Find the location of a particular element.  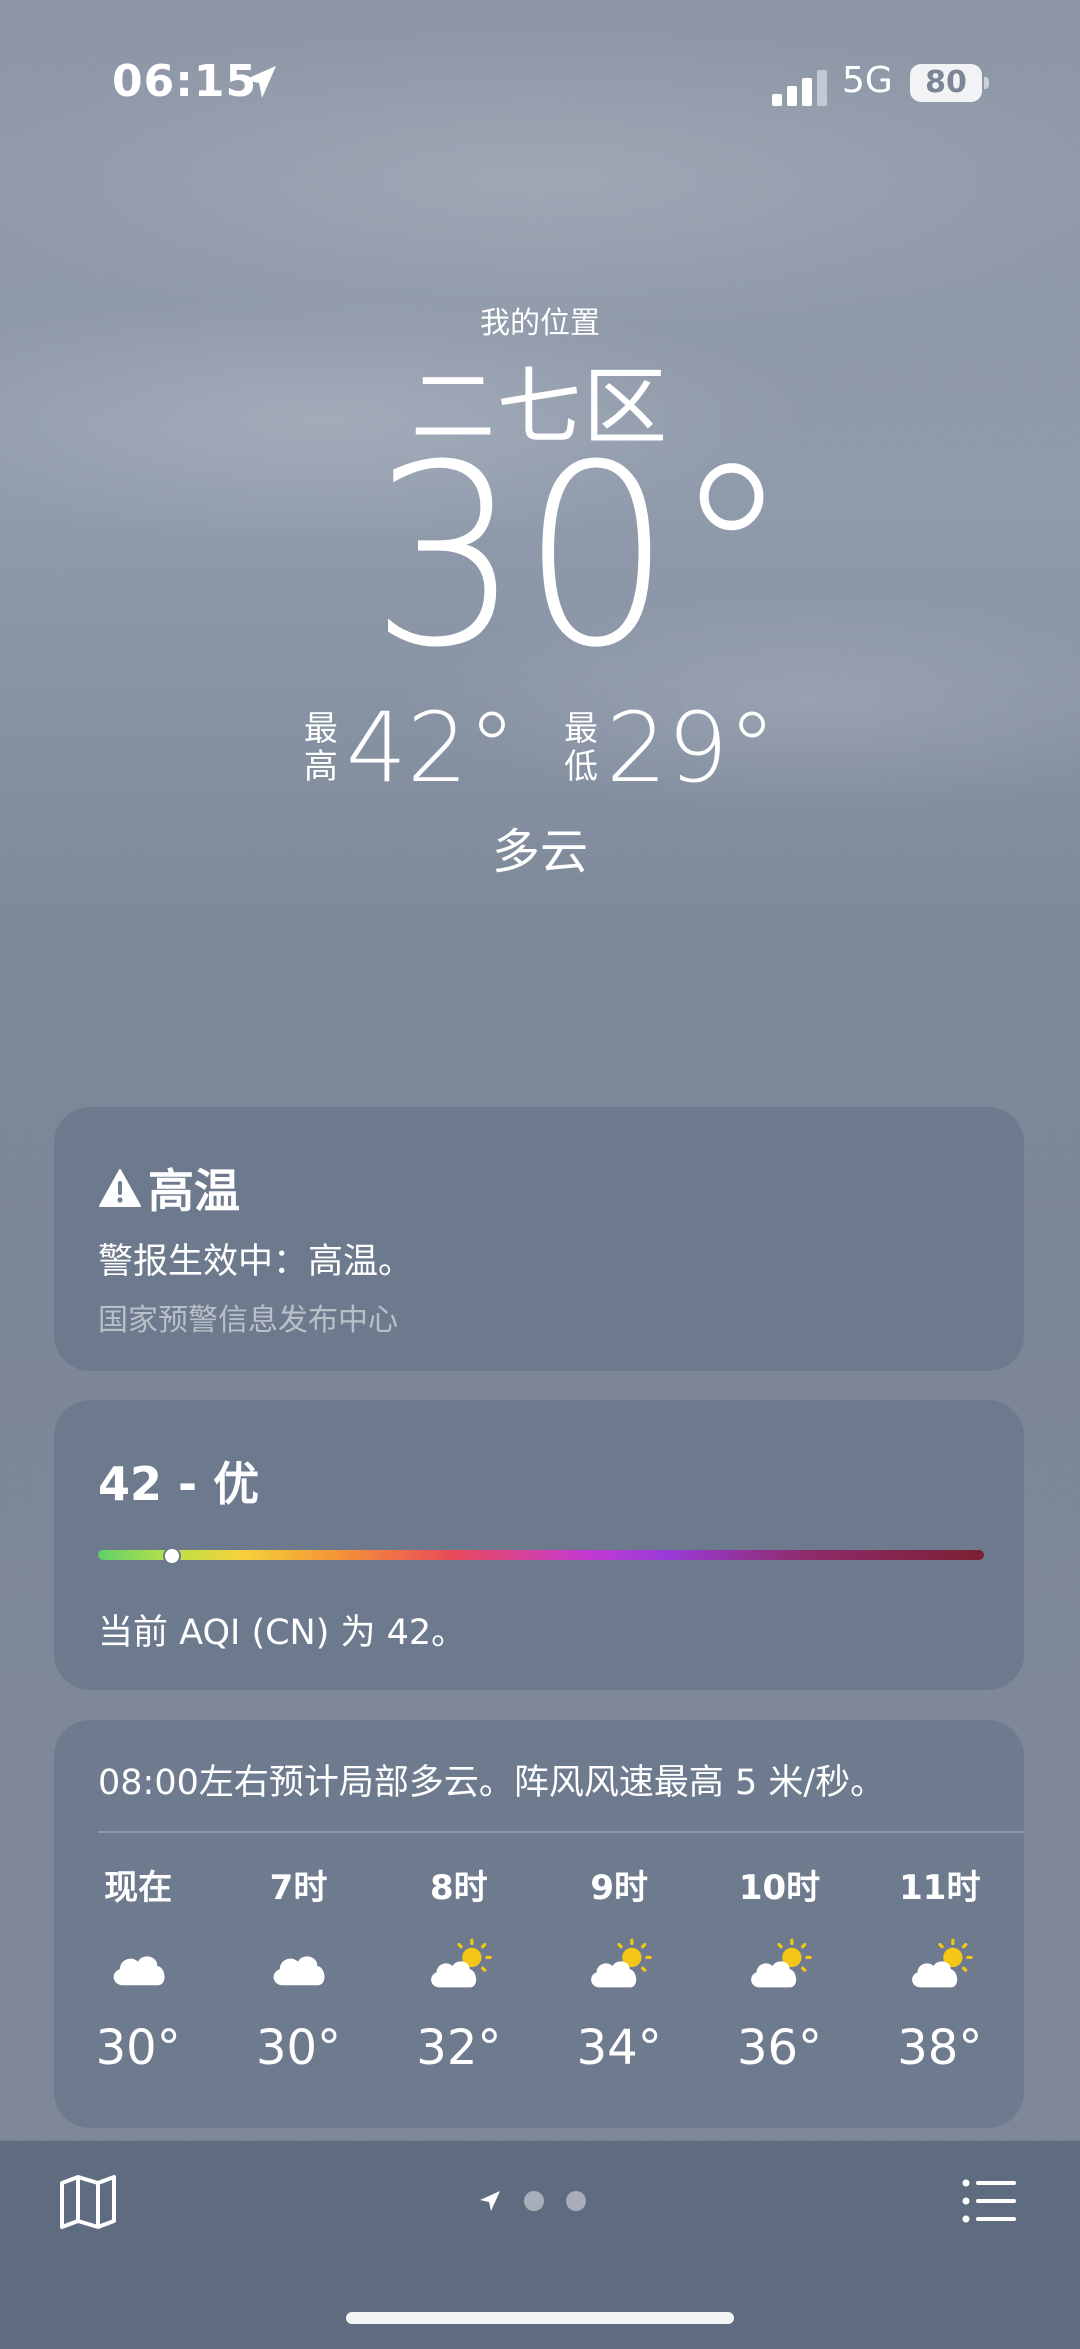

aqi-title: 42 - 优 is located at coordinates (179, 1484).